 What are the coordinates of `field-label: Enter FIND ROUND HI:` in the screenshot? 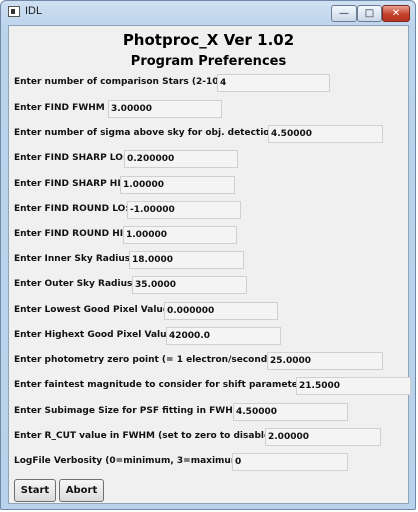 It's located at (70, 234).